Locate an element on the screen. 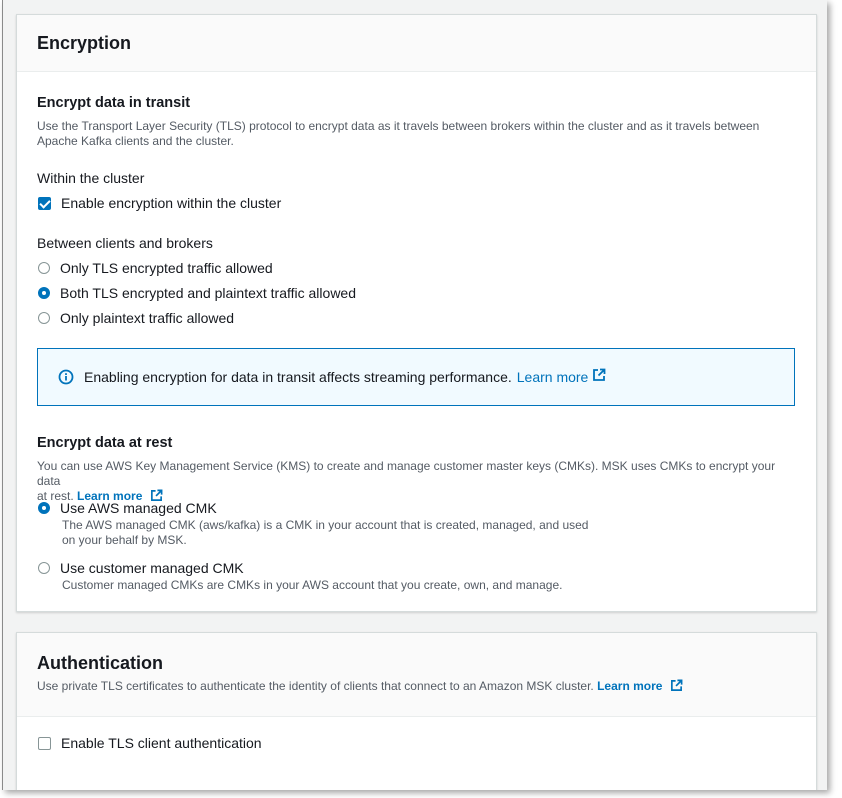 Image resolution: width=842 pixels, height=798 pixels. radio-customer-managed-cmk is located at coordinates (44, 568).